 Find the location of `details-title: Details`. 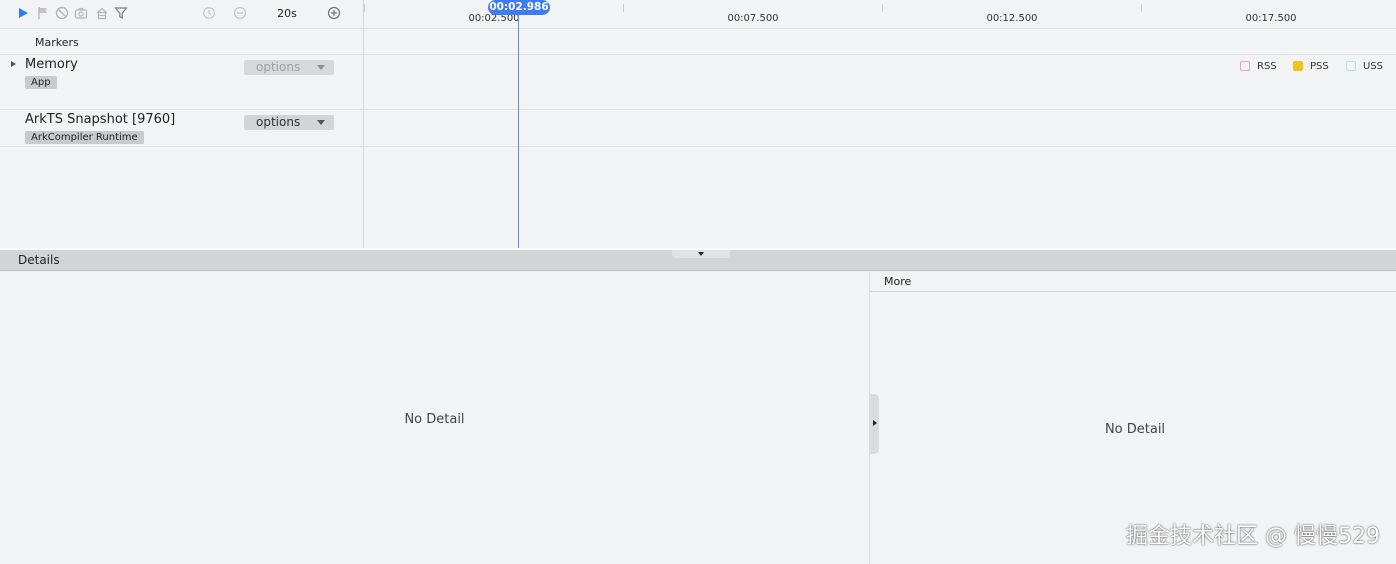

details-title: Details is located at coordinates (39, 260).